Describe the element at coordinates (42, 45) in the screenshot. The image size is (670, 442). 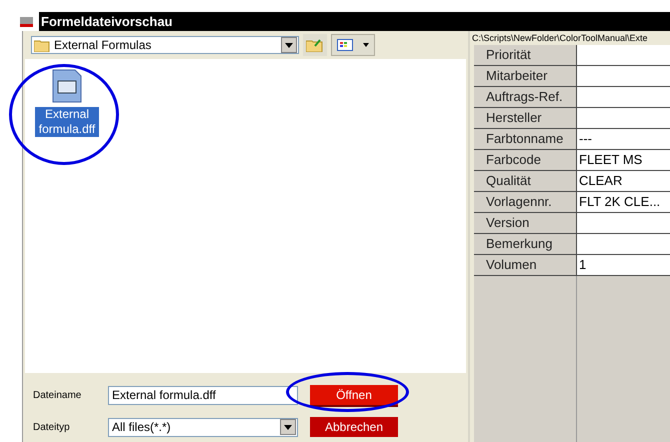
I see `folder-icon` at that location.